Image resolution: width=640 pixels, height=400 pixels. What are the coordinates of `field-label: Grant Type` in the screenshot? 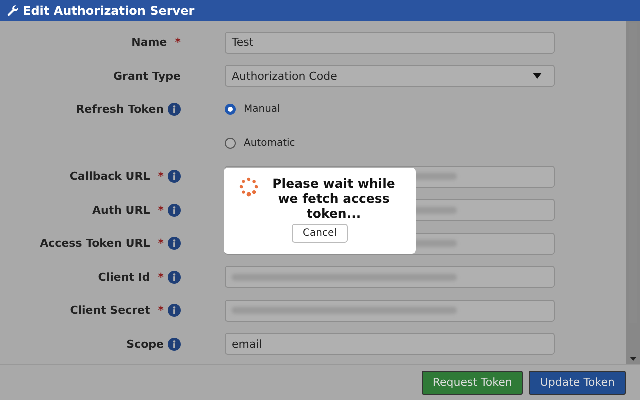 It's located at (147, 76).